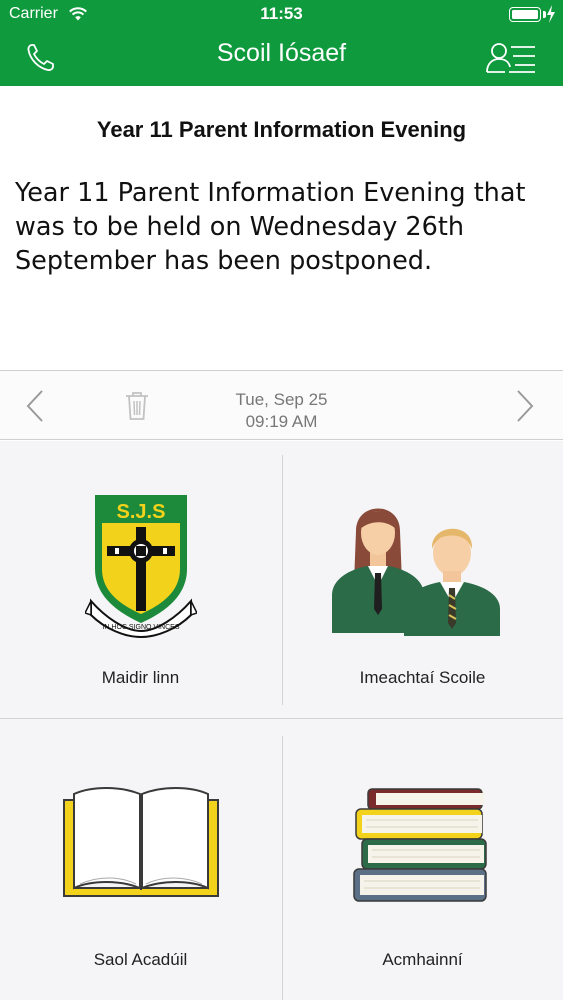 This screenshot has width=563, height=1000. Describe the element at coordinates (525, 406) in the screenshot. I see `chevron-right-icon` at that location.